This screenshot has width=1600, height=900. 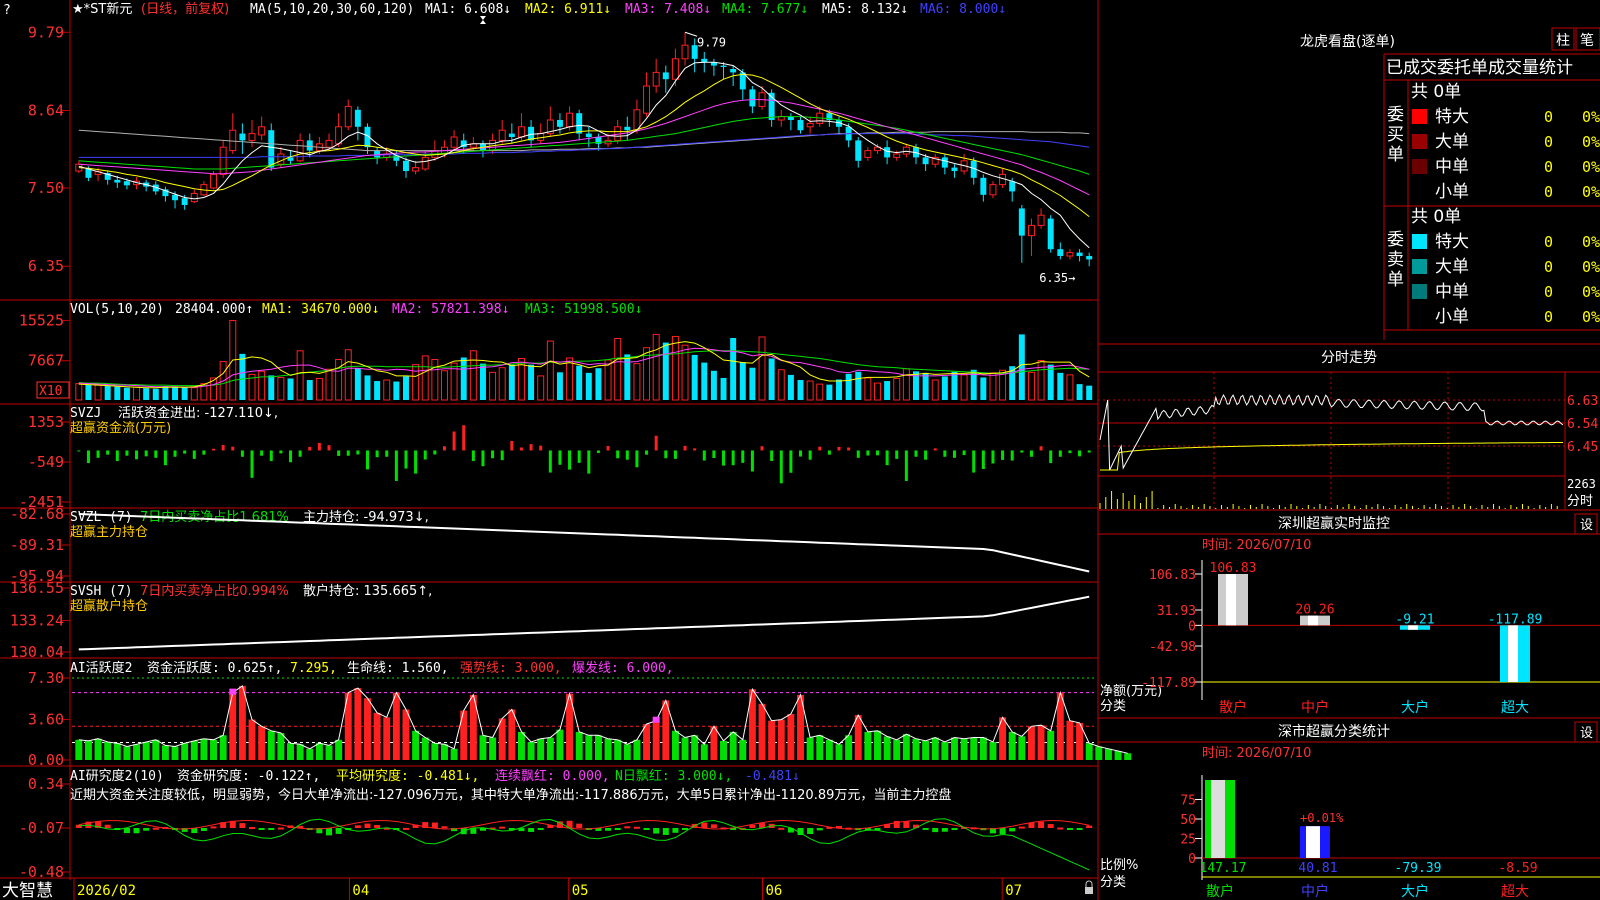 What do you see at coordinates (1586, 525) in the screenshot?
I see `sz-monitor-settings-label: 设` at bounding box center [1586, 525].